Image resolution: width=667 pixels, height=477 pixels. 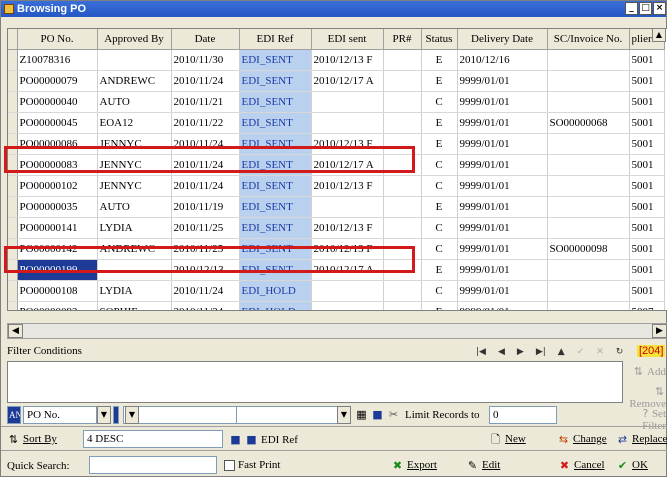 What do you see at coordinates (57, 291) in the screenshot?
I see `po-cell: PO00000108` at bounding box center [57, 291].